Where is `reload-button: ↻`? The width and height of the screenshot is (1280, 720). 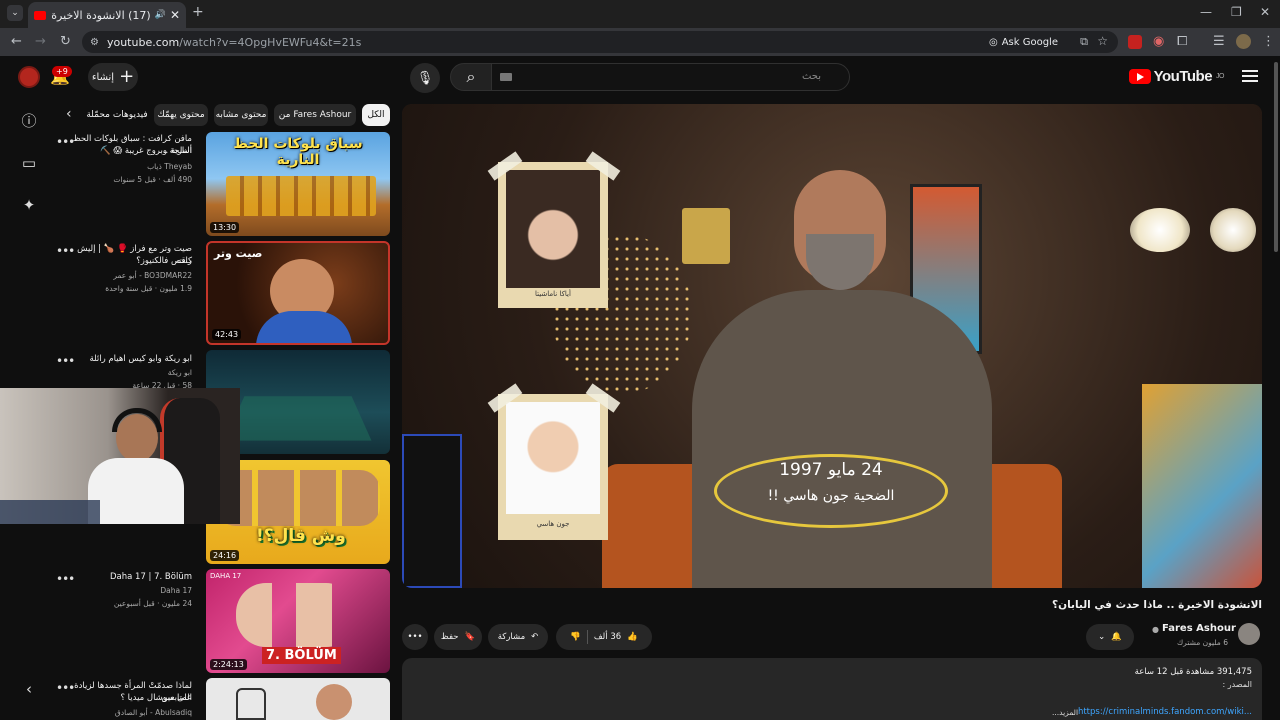
reload-button: ↻ is located at coordinates (65, 42).